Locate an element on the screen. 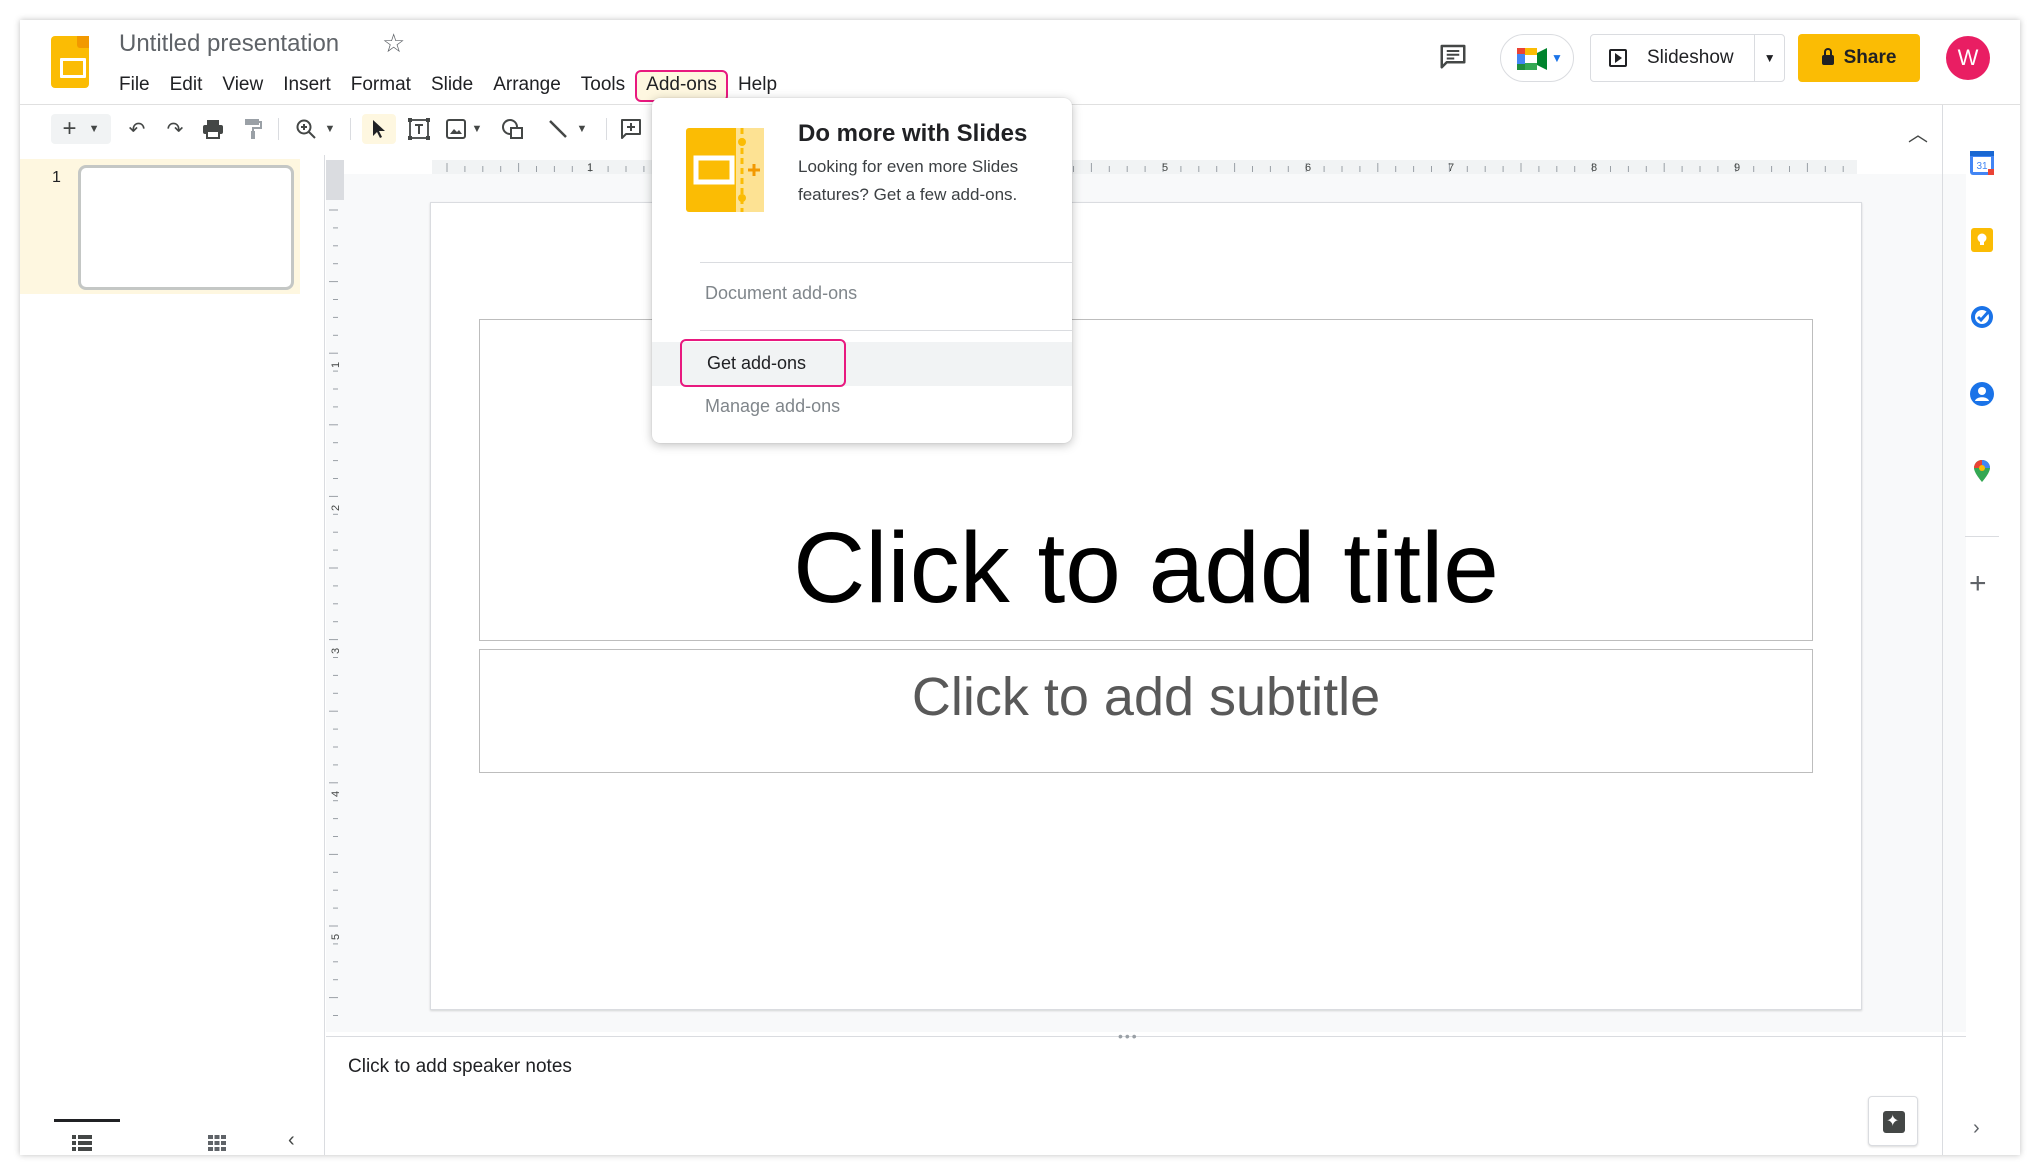  ruler-mark: 6 is located at coordinates (1308, 168).